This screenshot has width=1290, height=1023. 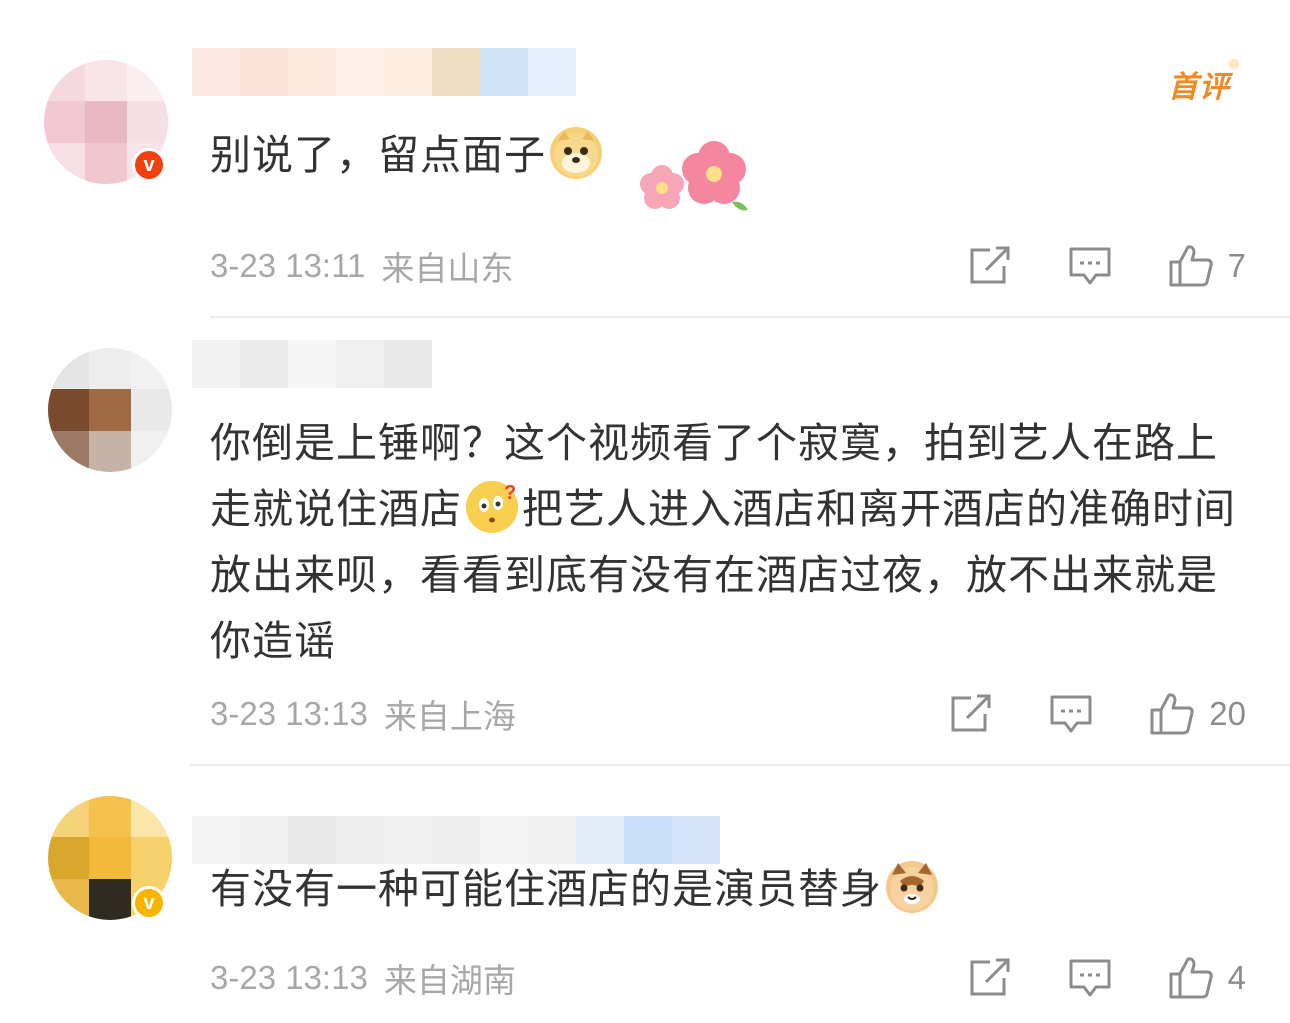 I want to click on like-button: 20, so click(x=1197, y=714).